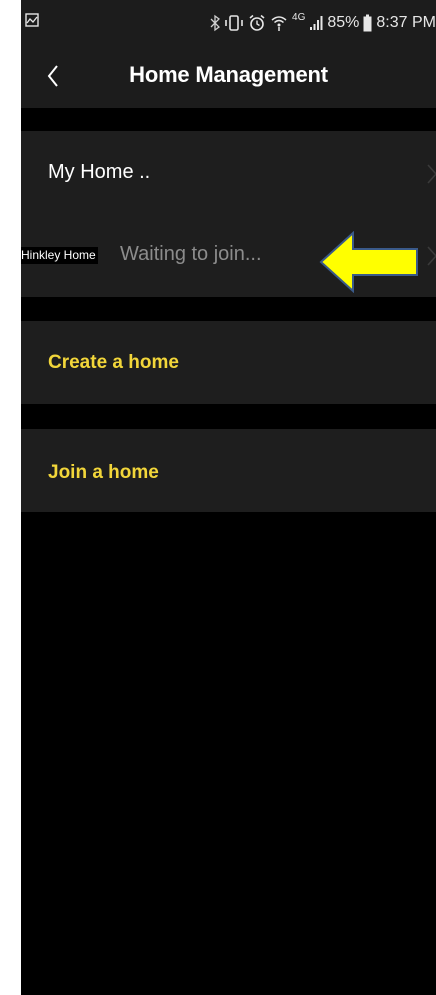  I want to click on join-home-label: Join a home, so click(103, 472).